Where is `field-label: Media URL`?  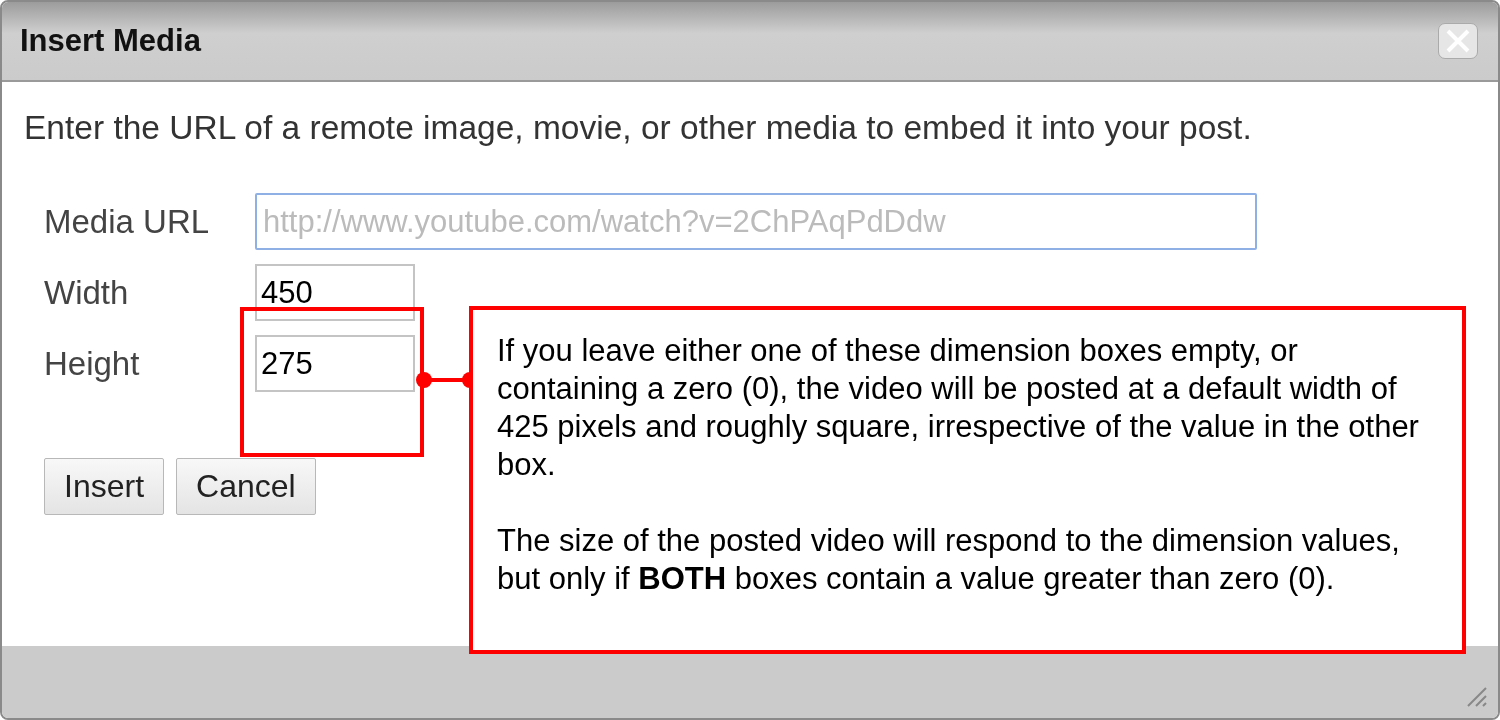 field-label: Media URL is located at coordinates (127, 221).